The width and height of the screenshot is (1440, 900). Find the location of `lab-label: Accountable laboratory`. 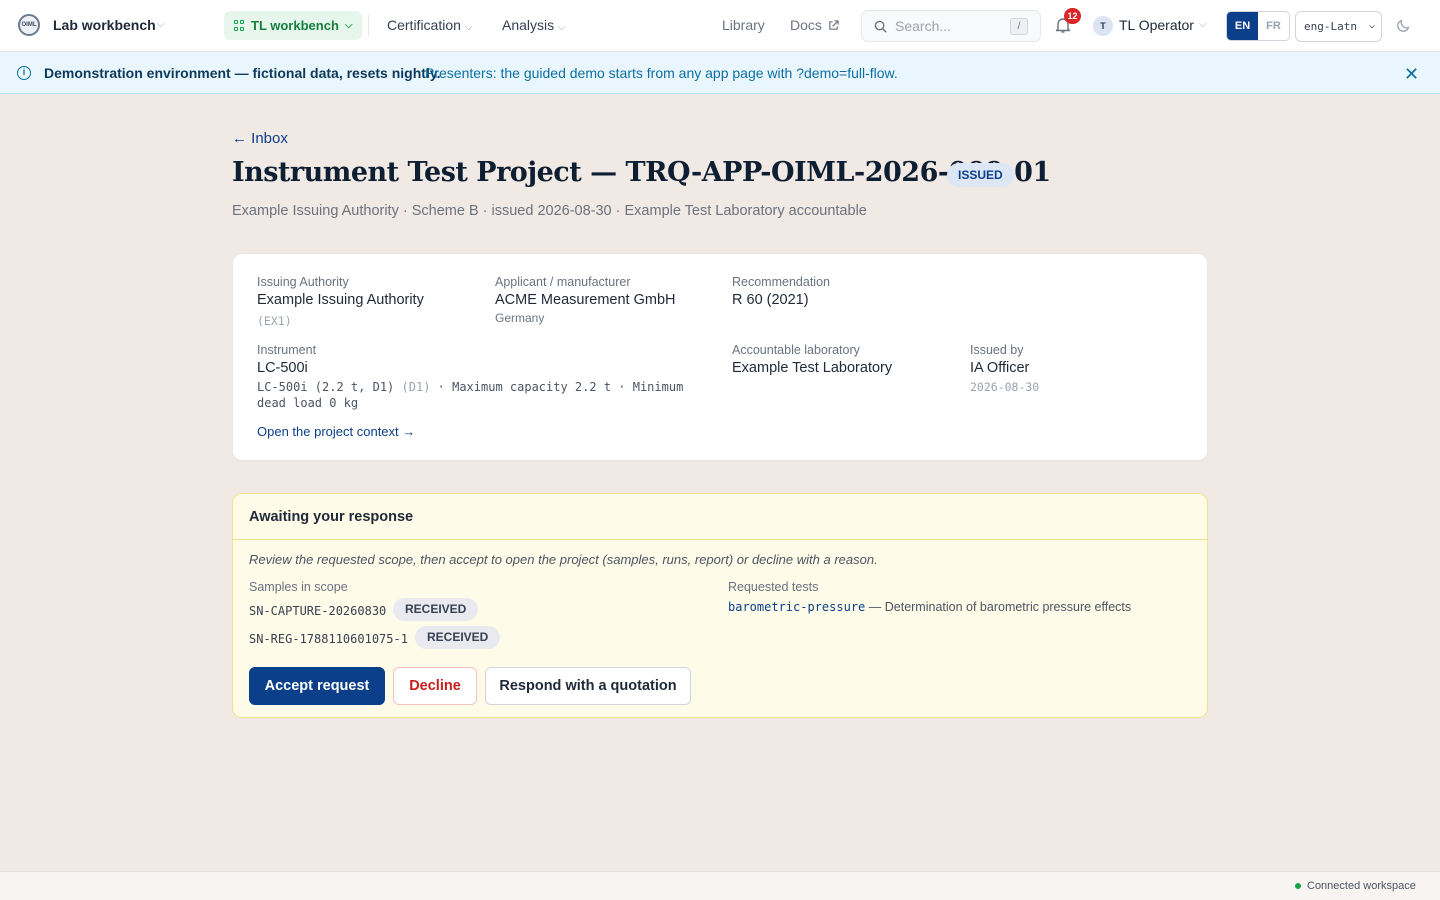

lab-label: Accountable laboratory is located at coordinates (796, 350).